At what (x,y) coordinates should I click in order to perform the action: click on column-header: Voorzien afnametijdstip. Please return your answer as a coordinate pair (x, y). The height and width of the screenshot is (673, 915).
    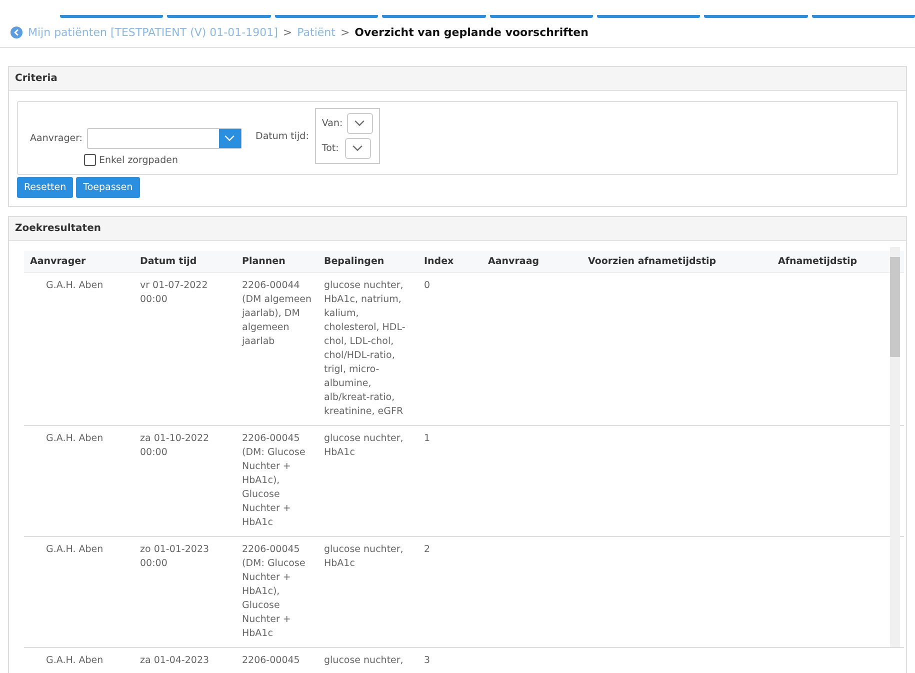
    Looking at the image, I should click on (677, 261).